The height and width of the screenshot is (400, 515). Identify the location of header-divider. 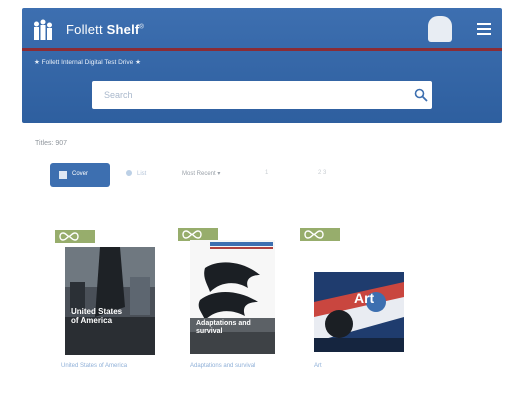
(262, 49).